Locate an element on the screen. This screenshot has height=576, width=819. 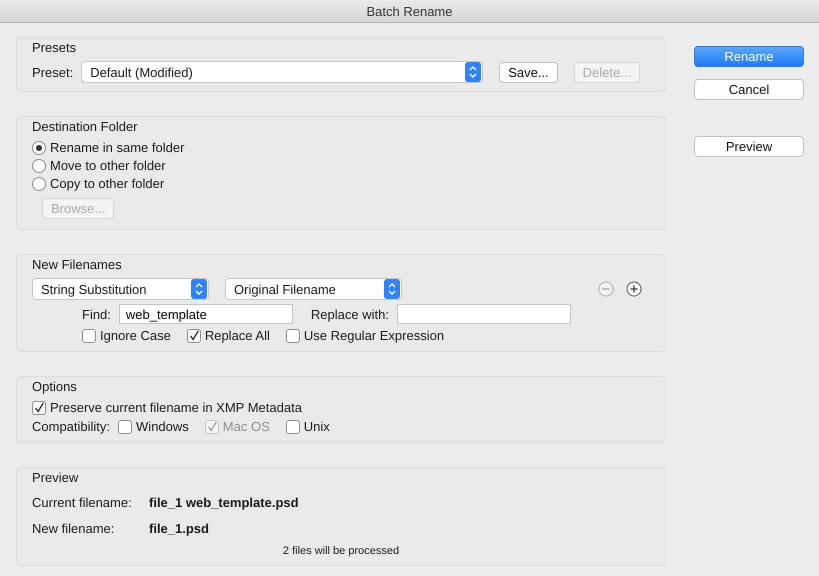
section-title: Preview is located at coordinates (55, 477).